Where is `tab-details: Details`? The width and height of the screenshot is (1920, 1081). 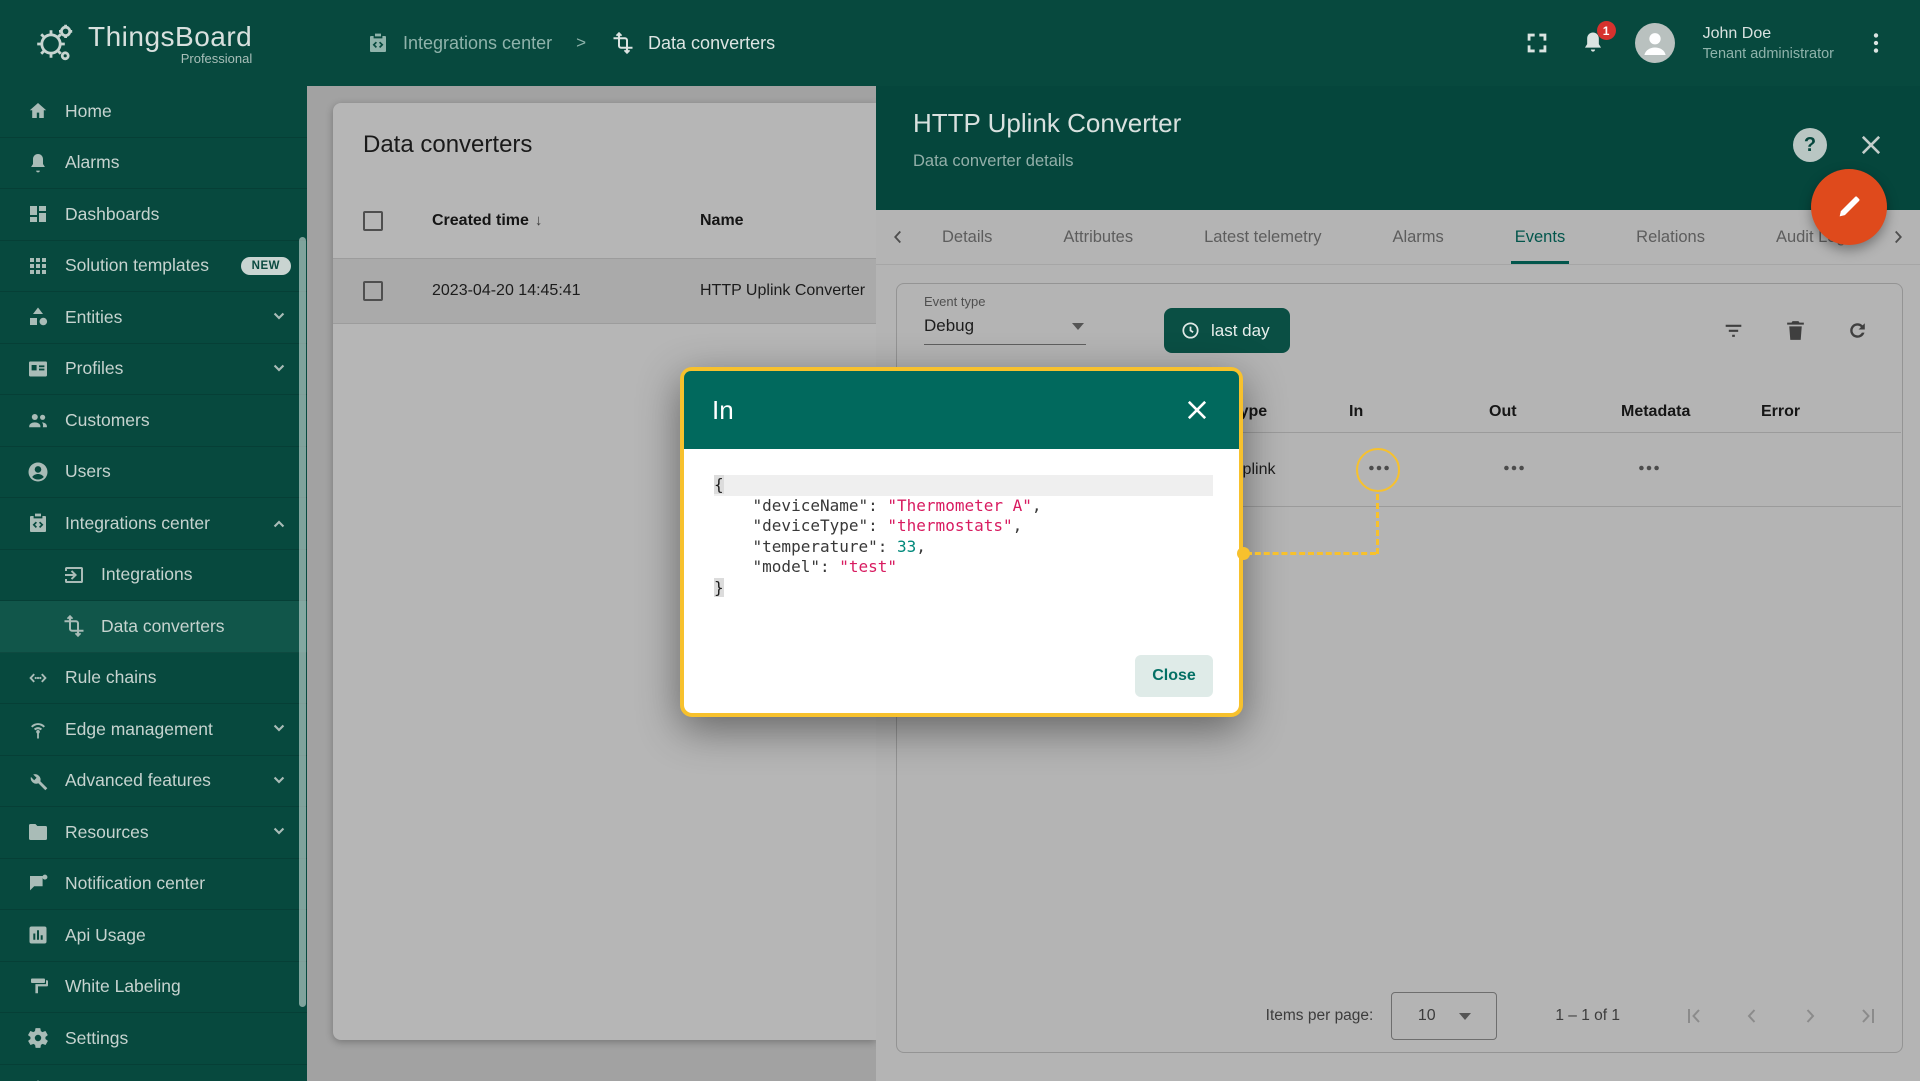
tab-details: Details is located at coordinates (967, 237).